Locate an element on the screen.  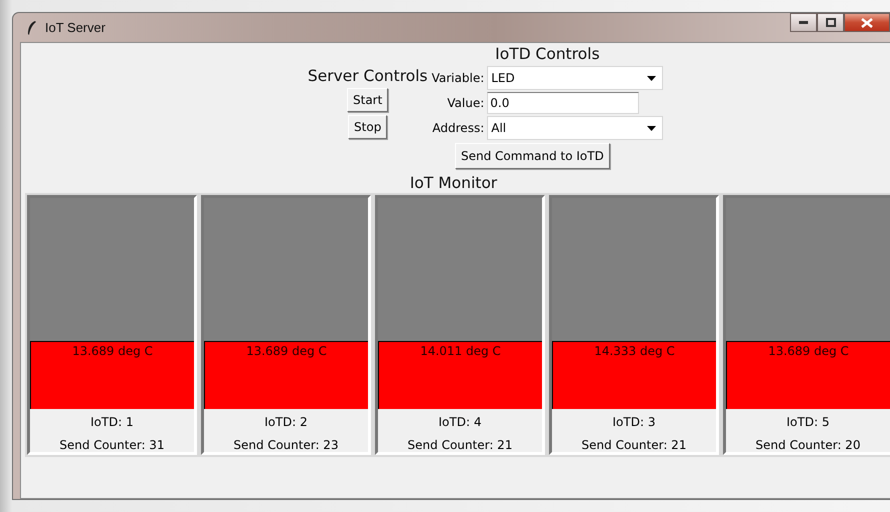
temperature-reading: 14.333 deg C is located at coordinates (634, 352).